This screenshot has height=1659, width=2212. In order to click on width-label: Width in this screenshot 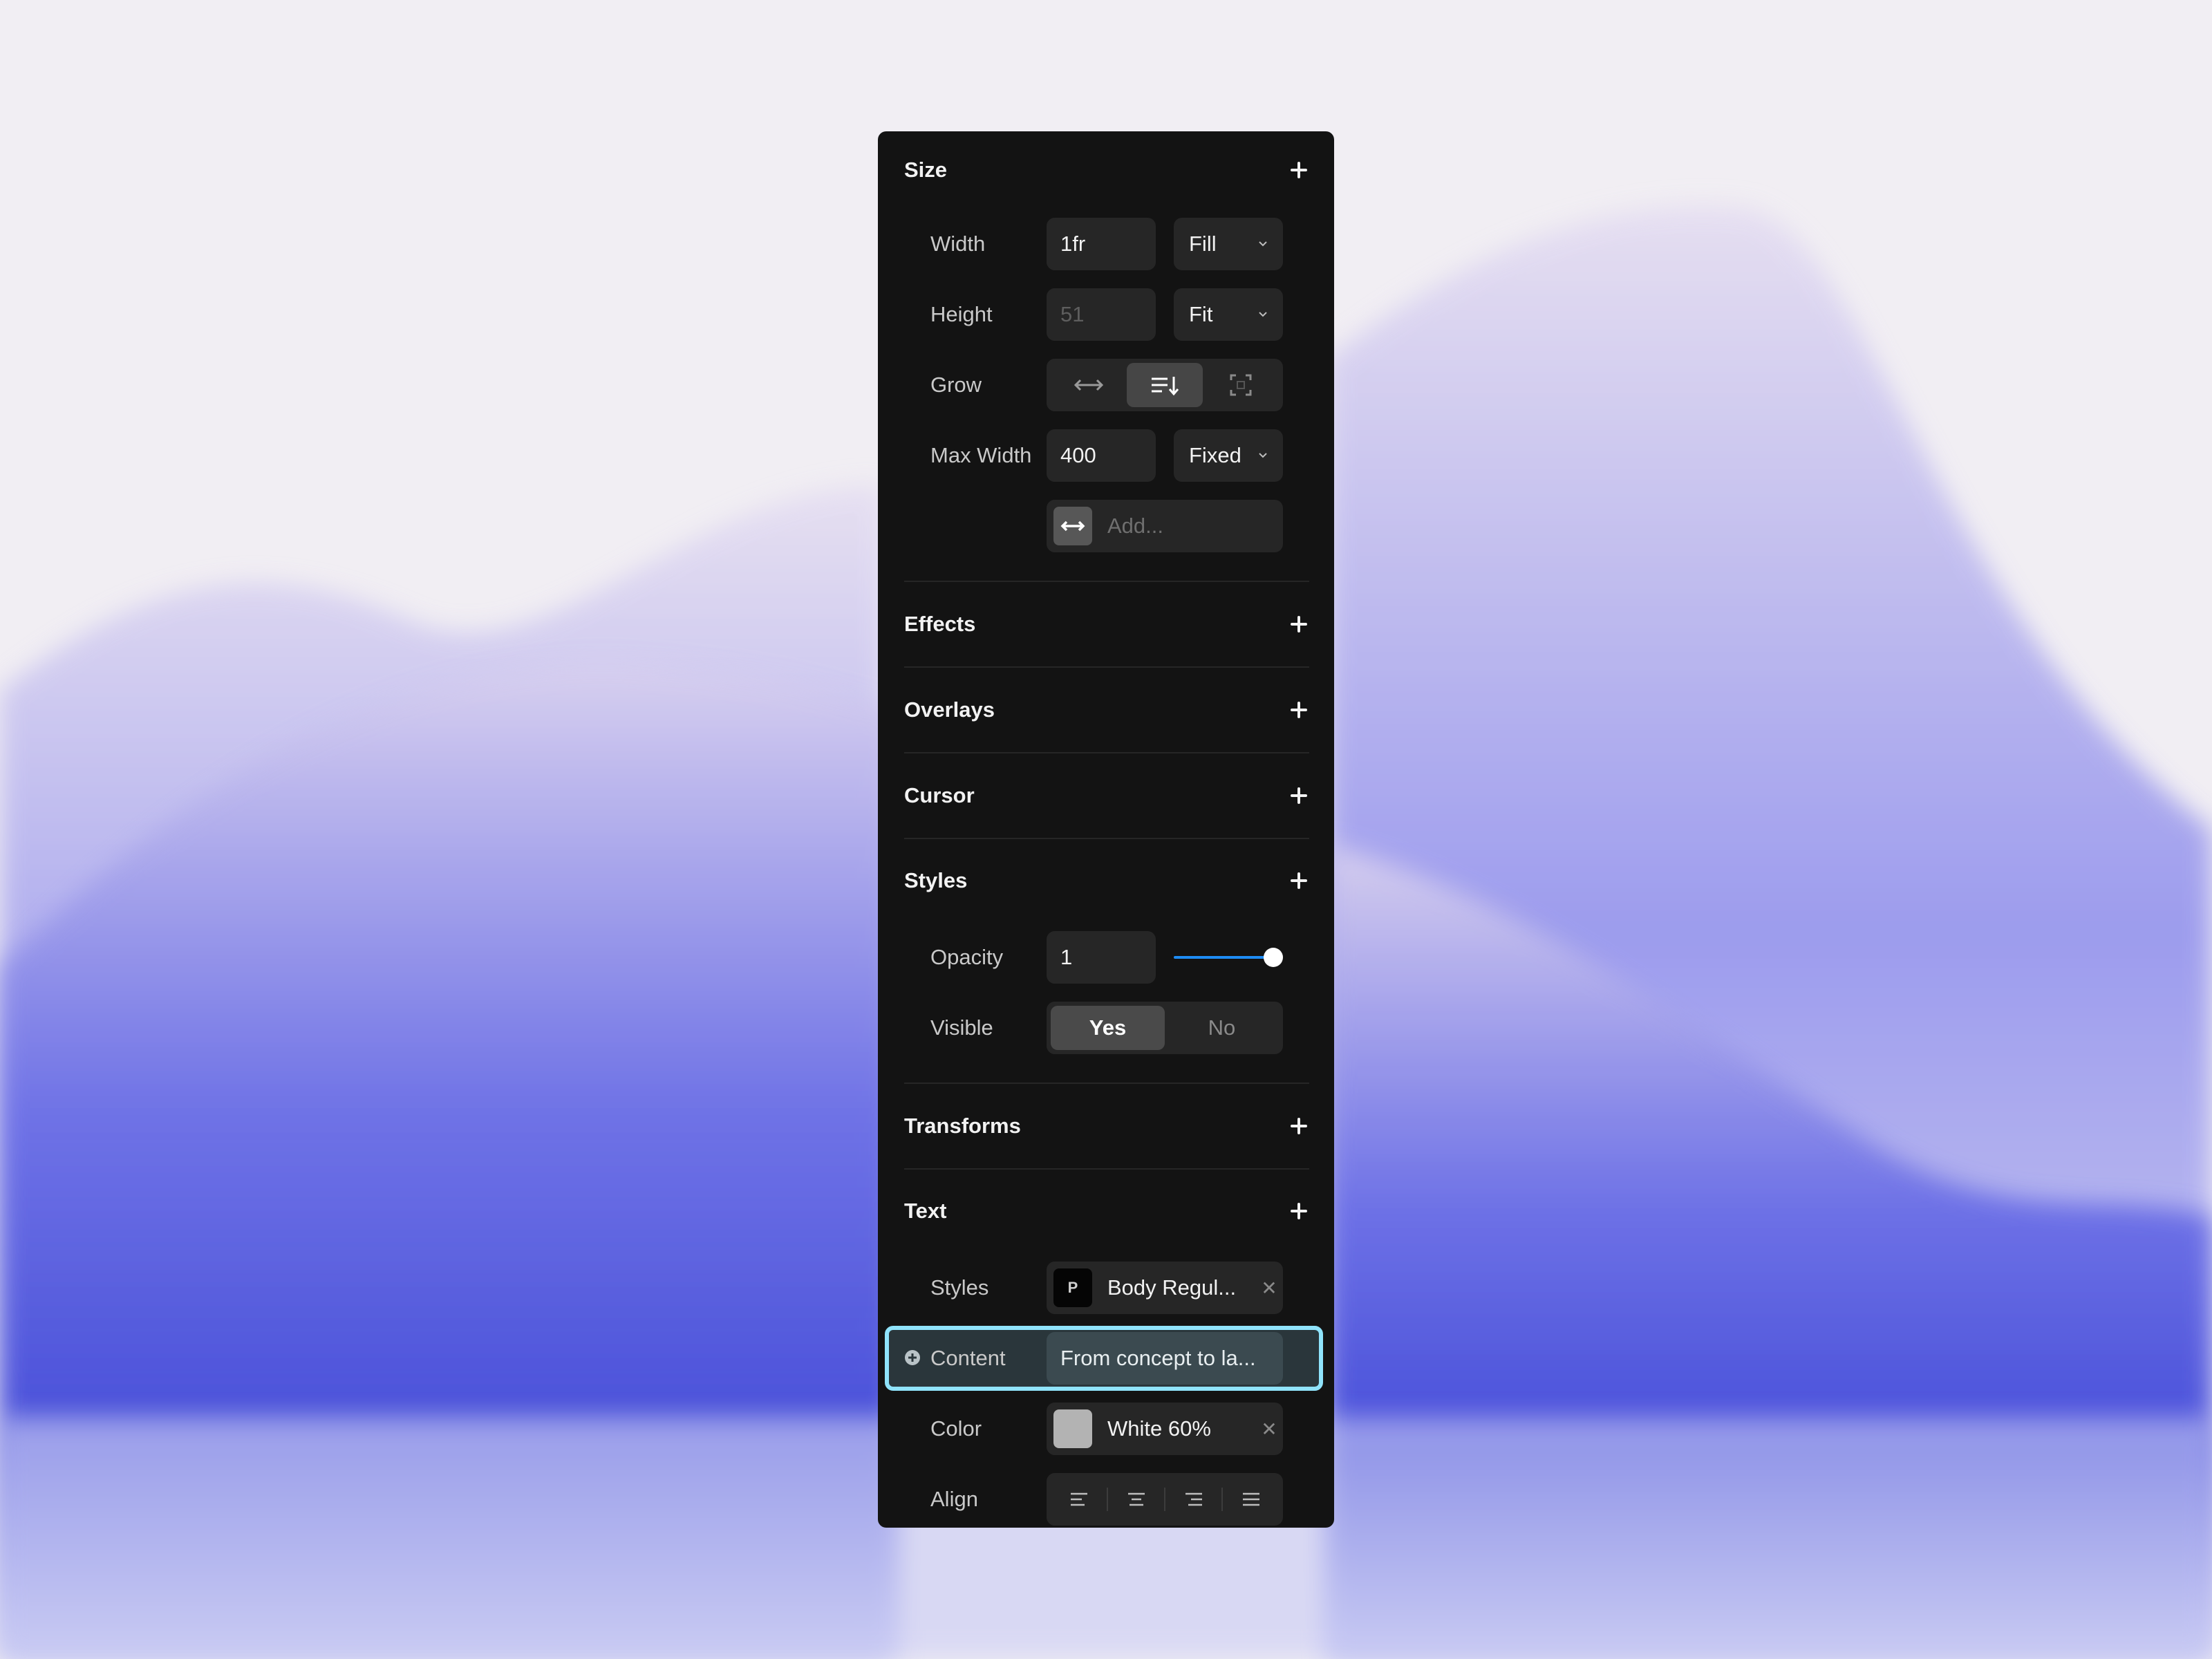, I will do `click(958, 244)`.